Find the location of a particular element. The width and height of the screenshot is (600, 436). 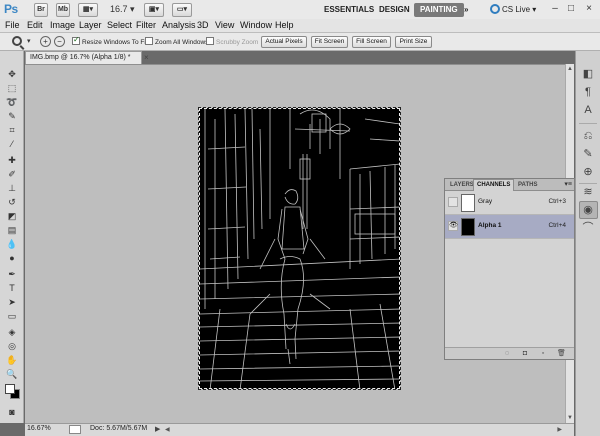

brush-tool-icon: ✐ is located at coordinates (12, 174).